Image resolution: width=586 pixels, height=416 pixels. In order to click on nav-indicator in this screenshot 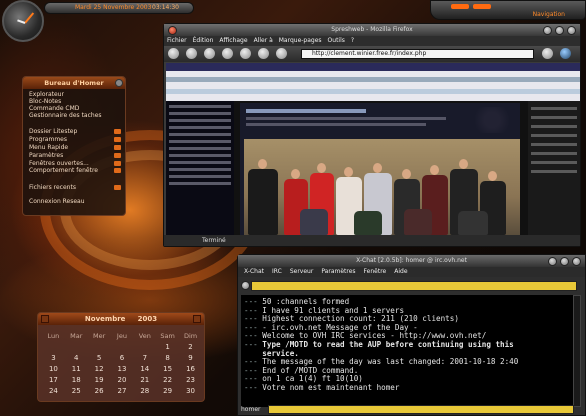, I will do `click(460, 6)`.